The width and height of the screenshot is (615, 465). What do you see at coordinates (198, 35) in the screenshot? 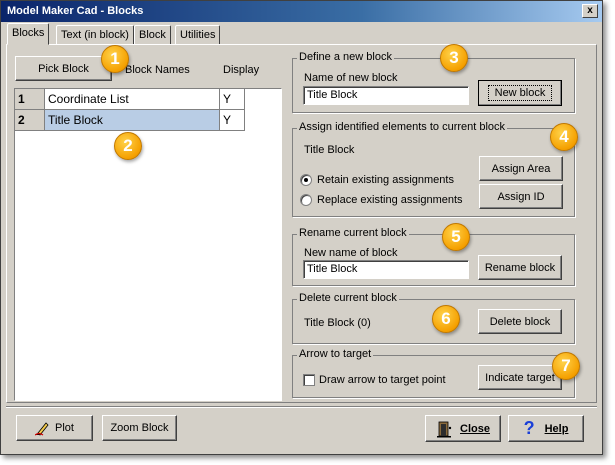
I see `tab-utilities: Utilities` at bounding box center [198, 35].